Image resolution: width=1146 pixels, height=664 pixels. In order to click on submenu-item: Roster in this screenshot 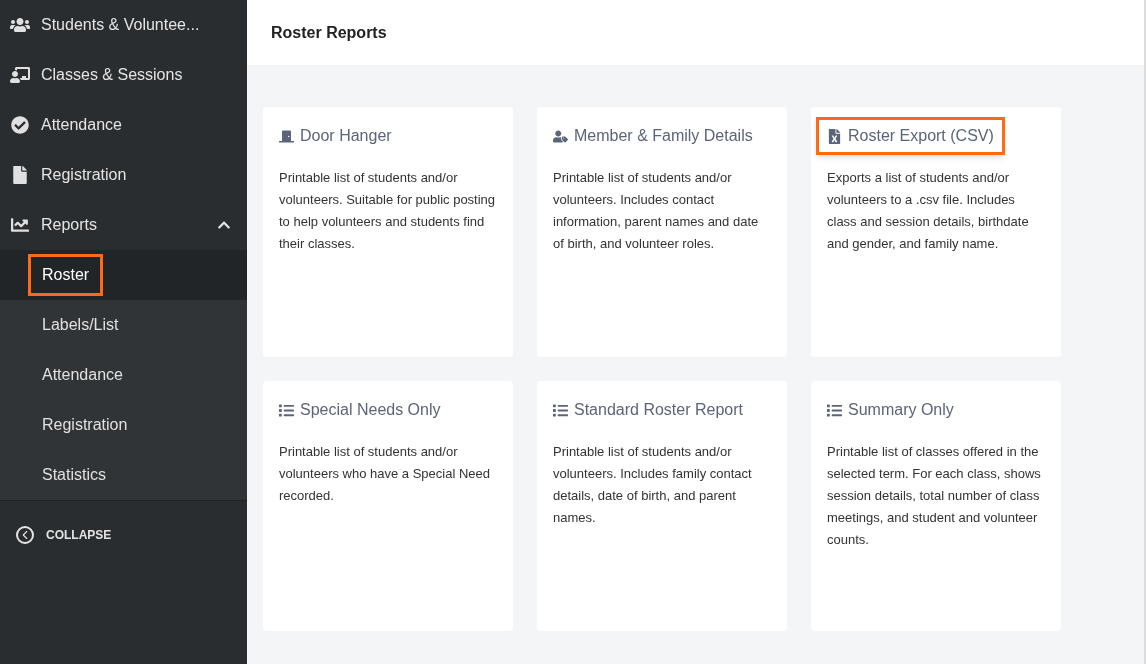, I will do `click(123, 275)`.